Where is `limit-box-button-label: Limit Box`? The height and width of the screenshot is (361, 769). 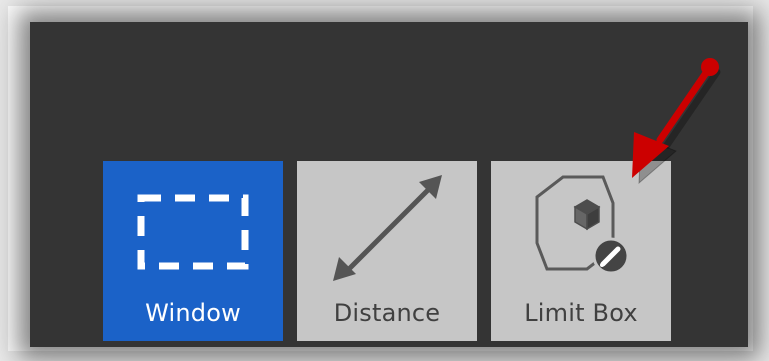 limit-box-button-label: Limit Box is located at coordinates (581, 313).